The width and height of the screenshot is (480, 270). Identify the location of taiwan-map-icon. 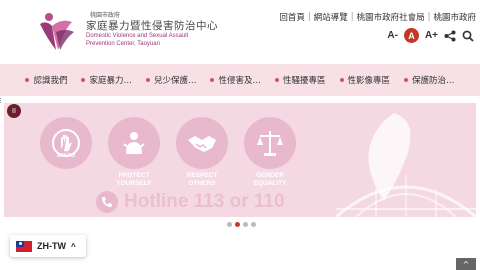
(389, 157).